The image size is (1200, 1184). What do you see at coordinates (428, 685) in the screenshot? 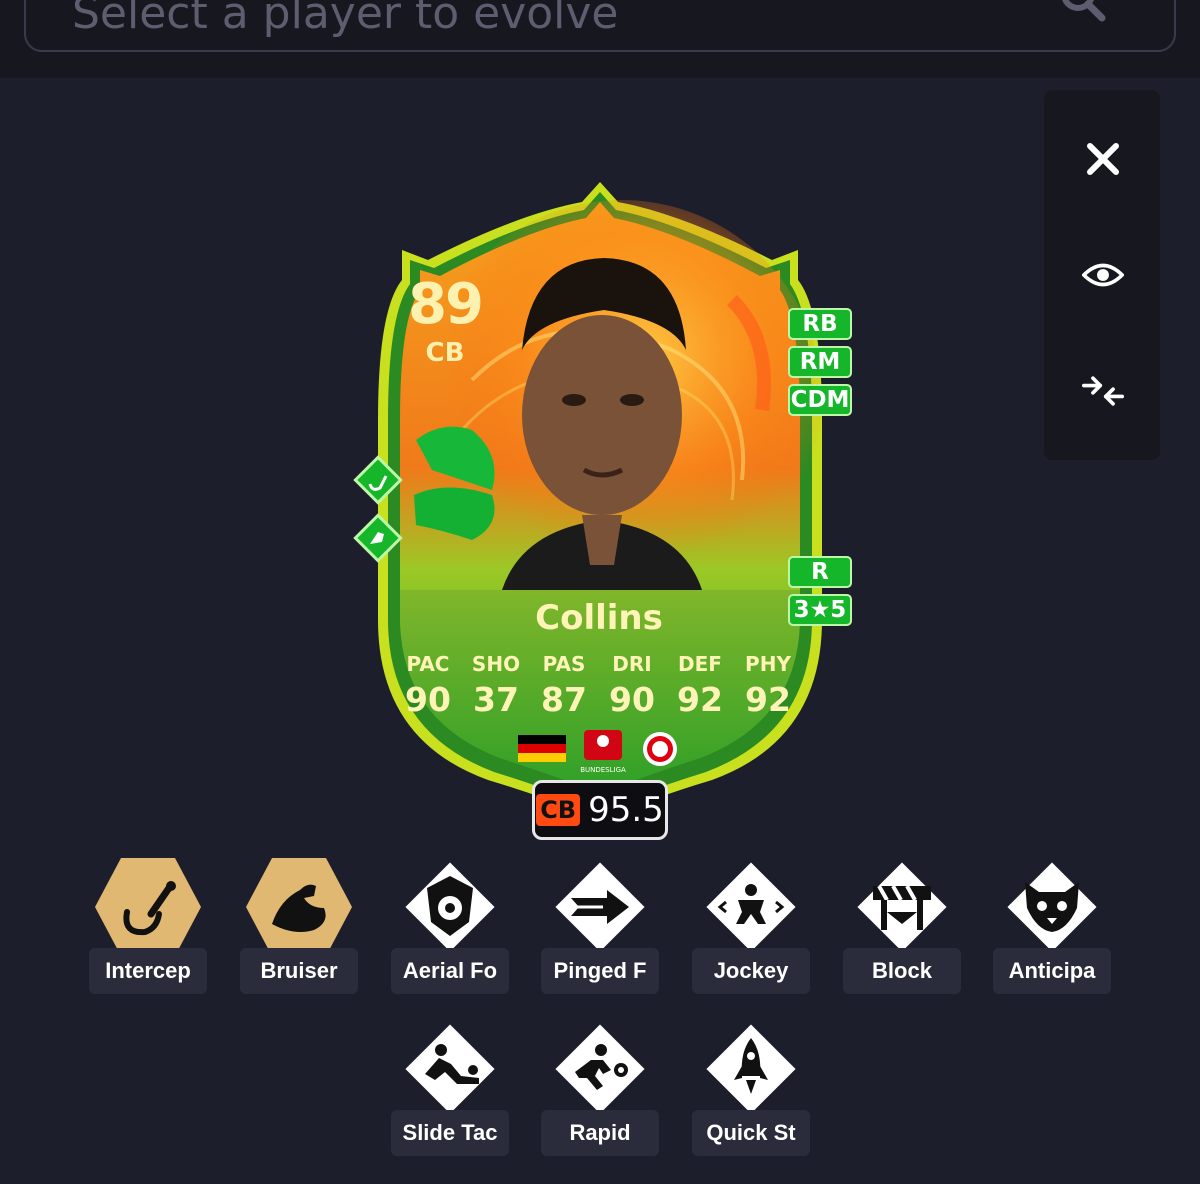
I see `stat-pac: PAC 90` at bounding box center [428, 685].